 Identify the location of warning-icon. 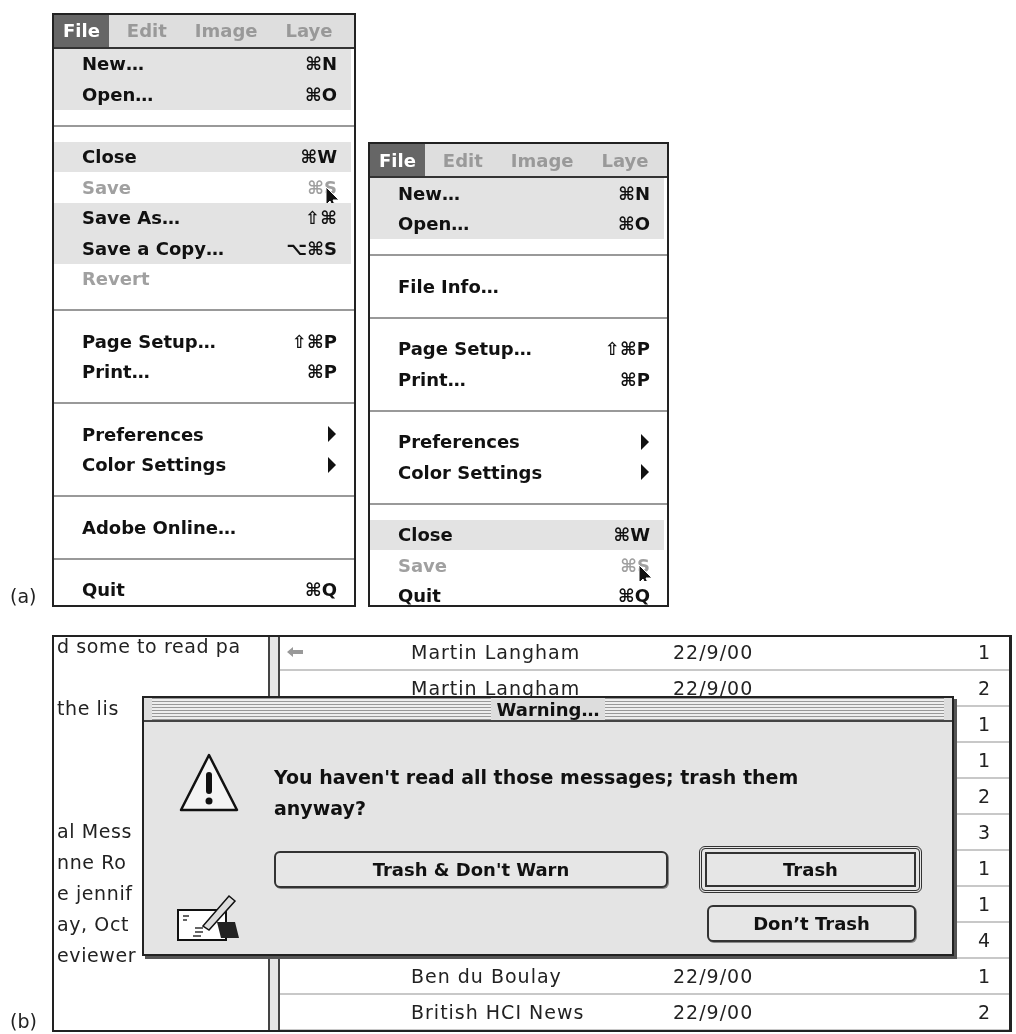
(209, 783).